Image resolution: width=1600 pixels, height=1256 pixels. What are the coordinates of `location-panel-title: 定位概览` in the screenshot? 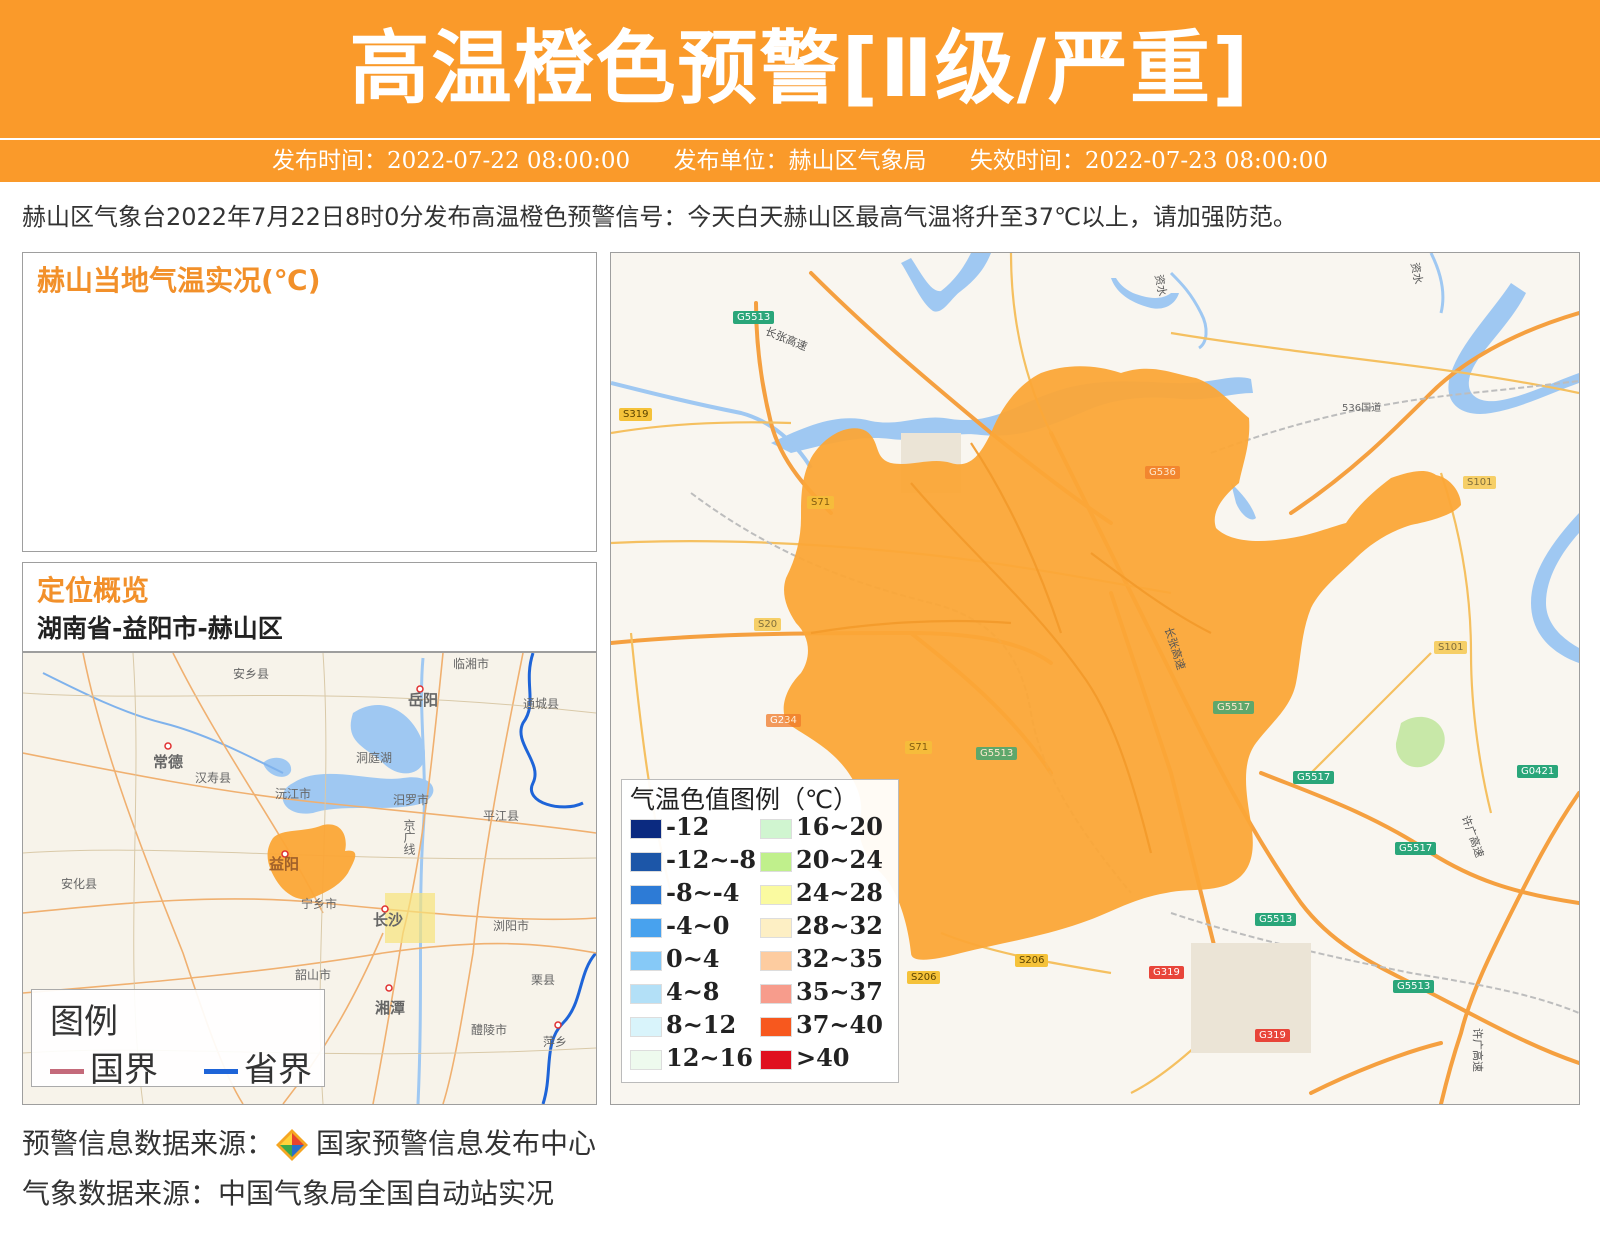 It's located at (93, 590).